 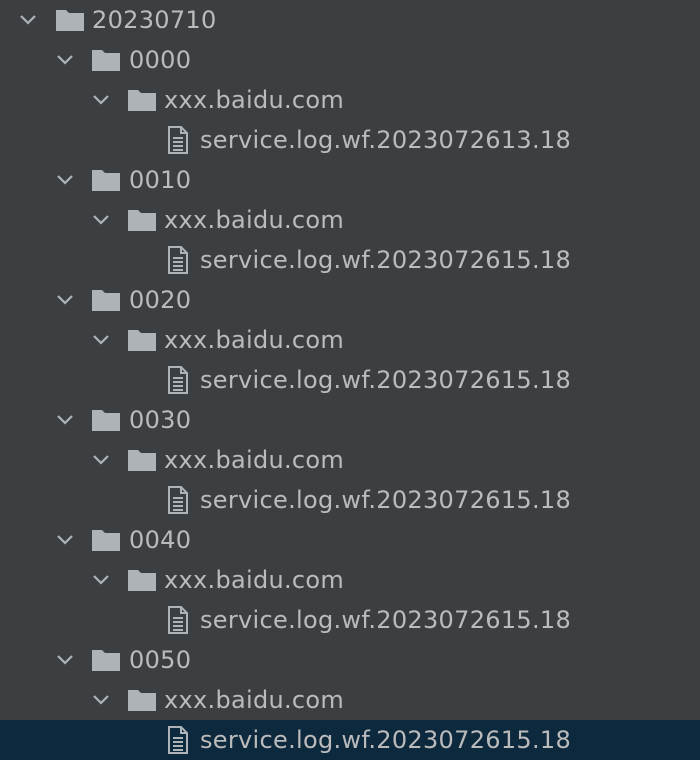 I want to click on folder-label: 0030, so click(x=160, y=420).